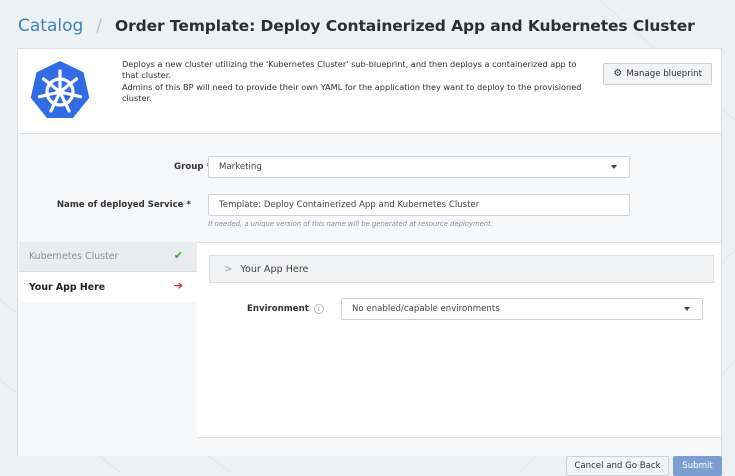 Image resolution: width=735 pixels, height=476 pixels. Describe the element at coordinates (664, 74) in the screenshot. I see `manage-blueprint-label: Manage blueprint` at that location.